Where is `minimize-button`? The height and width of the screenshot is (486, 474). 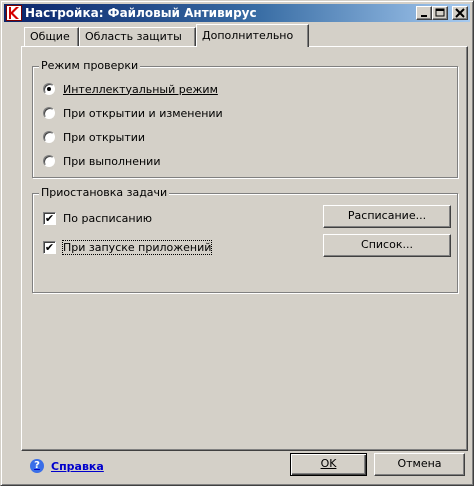 minimize-button is located at coordinates (424, 13).